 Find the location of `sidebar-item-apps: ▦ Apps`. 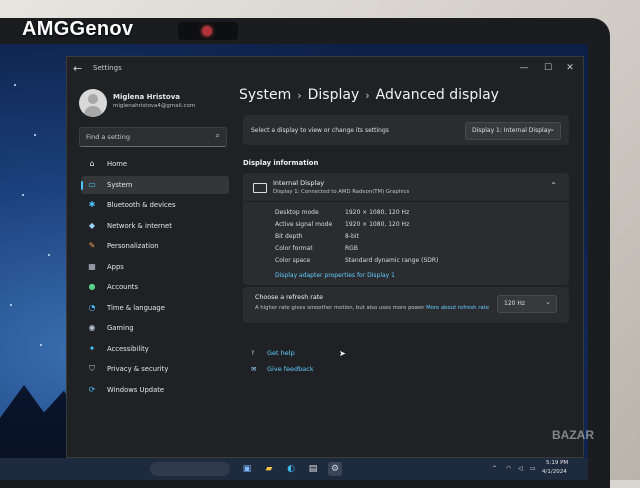

sidebar-item-apps: ▦ Apps is located at coordinates (155, 267).